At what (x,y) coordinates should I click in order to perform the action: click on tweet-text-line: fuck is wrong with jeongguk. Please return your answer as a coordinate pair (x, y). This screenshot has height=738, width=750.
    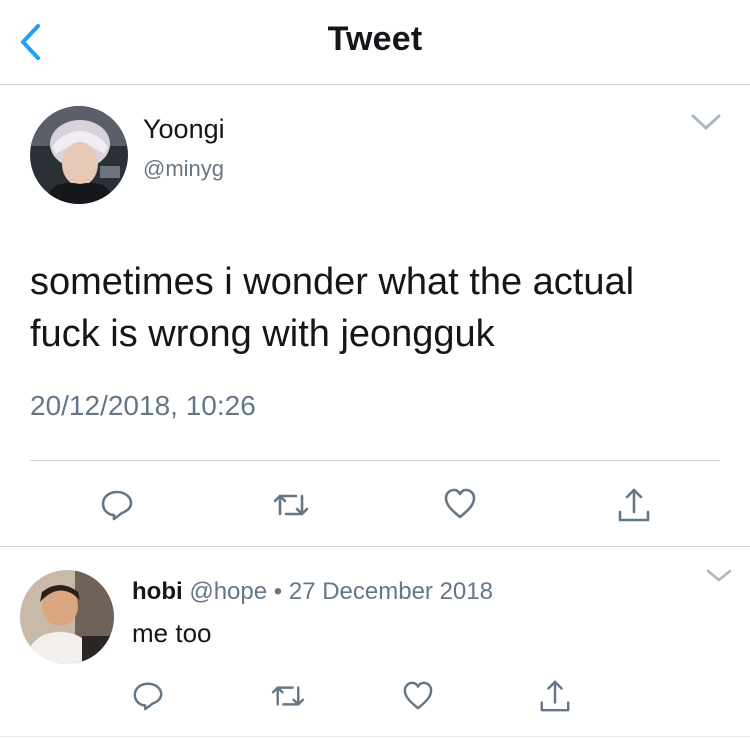
    Looking at the image, I should click on (262, 334).